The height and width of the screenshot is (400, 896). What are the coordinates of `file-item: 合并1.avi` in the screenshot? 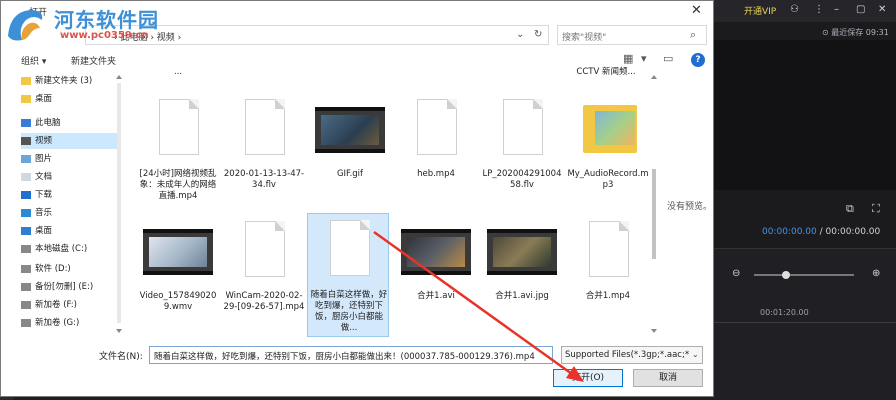 It's located at (436, 276).